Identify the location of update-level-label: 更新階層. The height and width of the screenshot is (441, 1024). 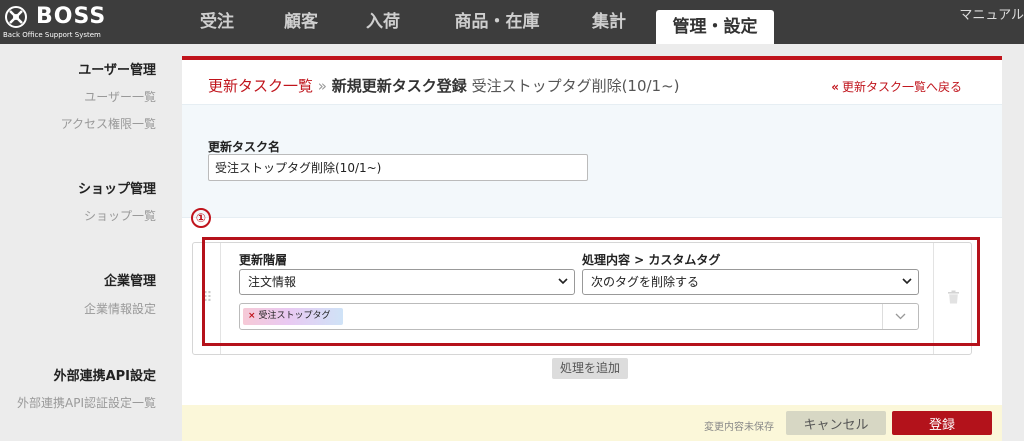
(263, 260).